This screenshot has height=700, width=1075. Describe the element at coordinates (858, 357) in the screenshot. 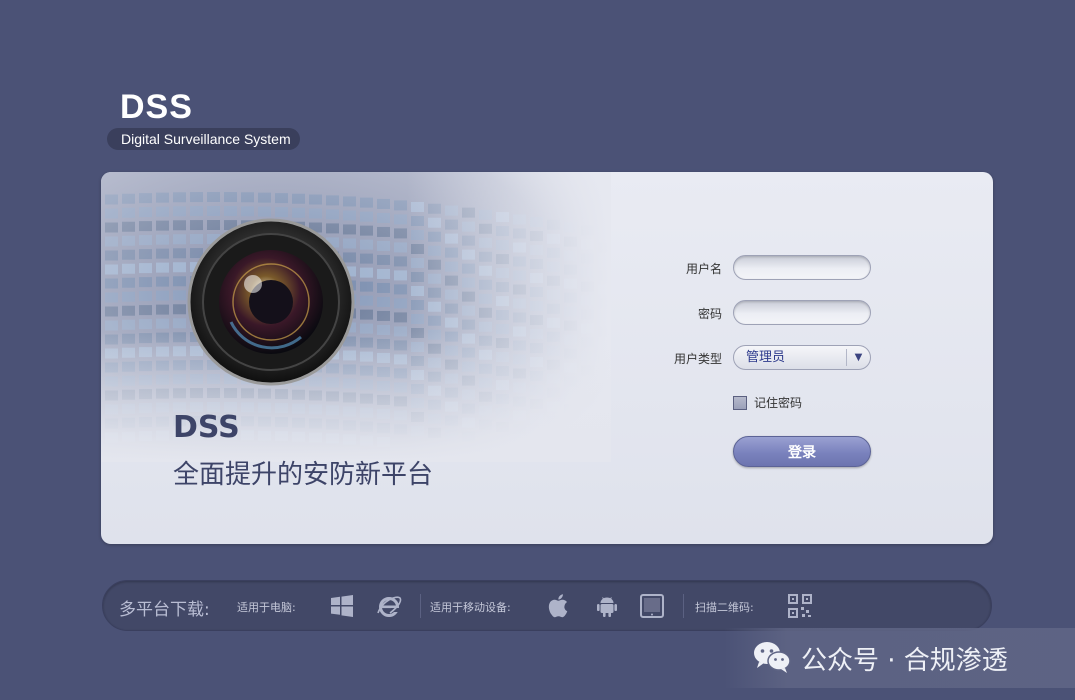

I see `chevron-down-icon: ▼` at that location.